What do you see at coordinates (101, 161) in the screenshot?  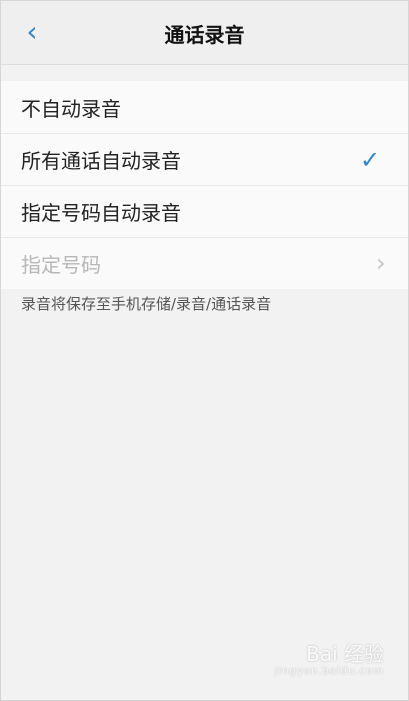 I see `option-label: 所有通话自动录音` at bounding box center [101, 161].